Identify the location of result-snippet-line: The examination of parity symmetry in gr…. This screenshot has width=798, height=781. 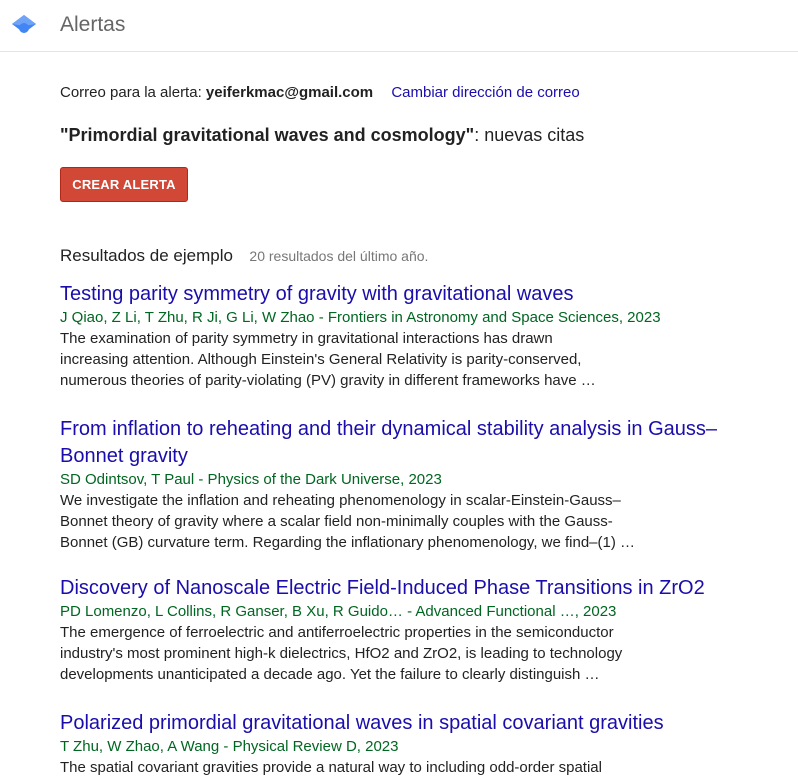
(306, 338).